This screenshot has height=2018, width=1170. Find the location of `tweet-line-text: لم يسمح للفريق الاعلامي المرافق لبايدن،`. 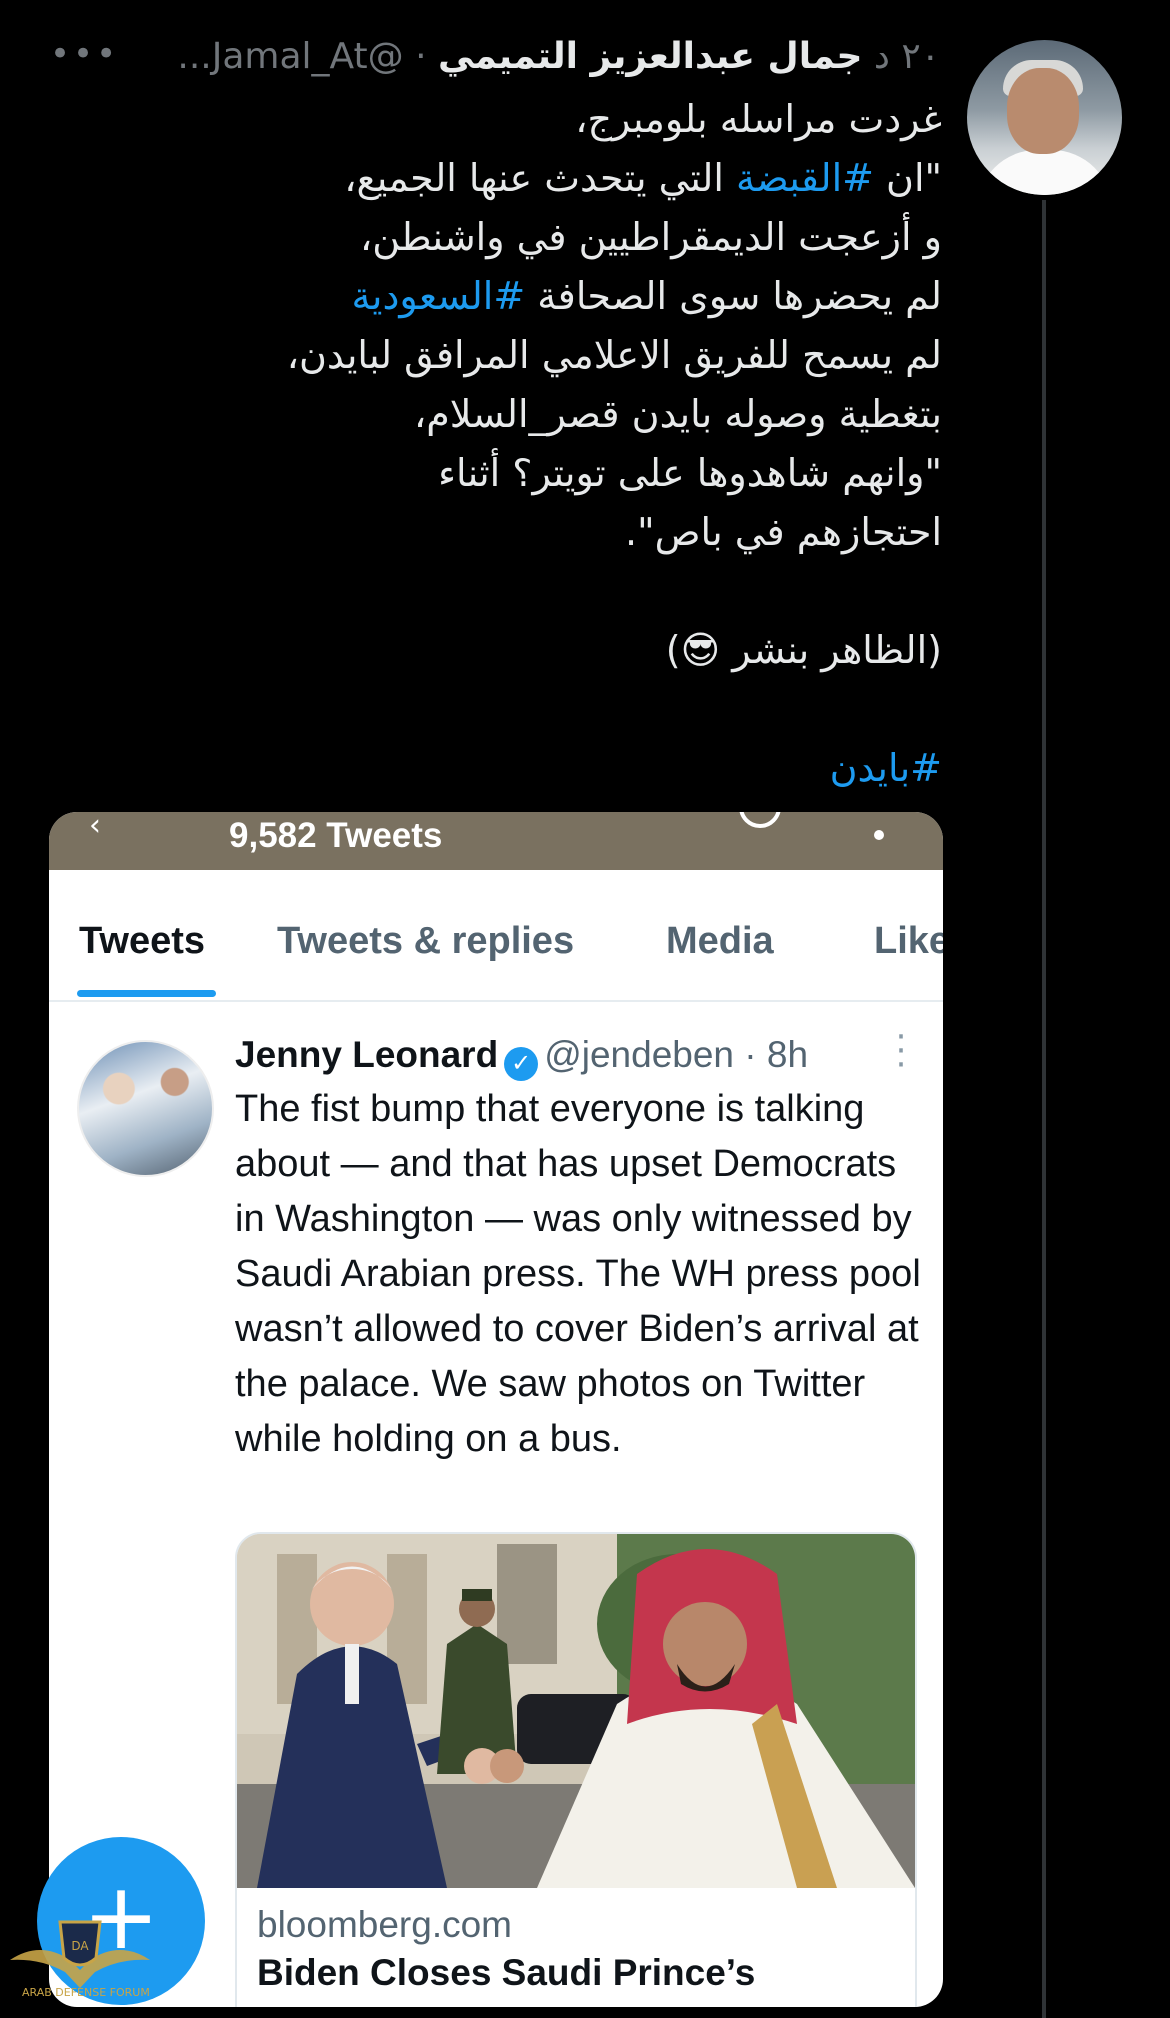

tweet-line-text: لم يسمح للفريق الاعلامي المرافق لبايدن، is located at coordinates (614, 355).